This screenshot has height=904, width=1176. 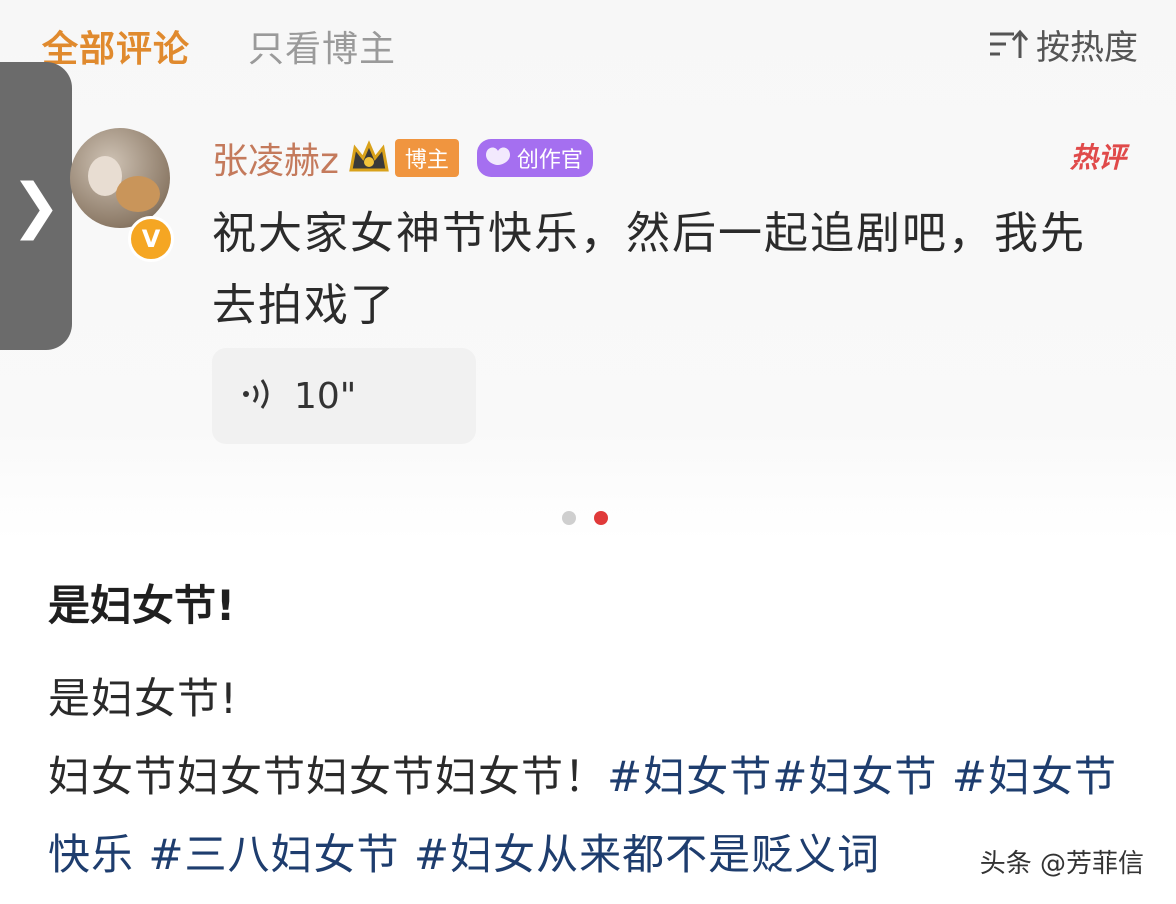 What do you see at coordinates (275, 158) in the screenshot?
I see `username: 张凌赫z` at bounding box center [275, 158].